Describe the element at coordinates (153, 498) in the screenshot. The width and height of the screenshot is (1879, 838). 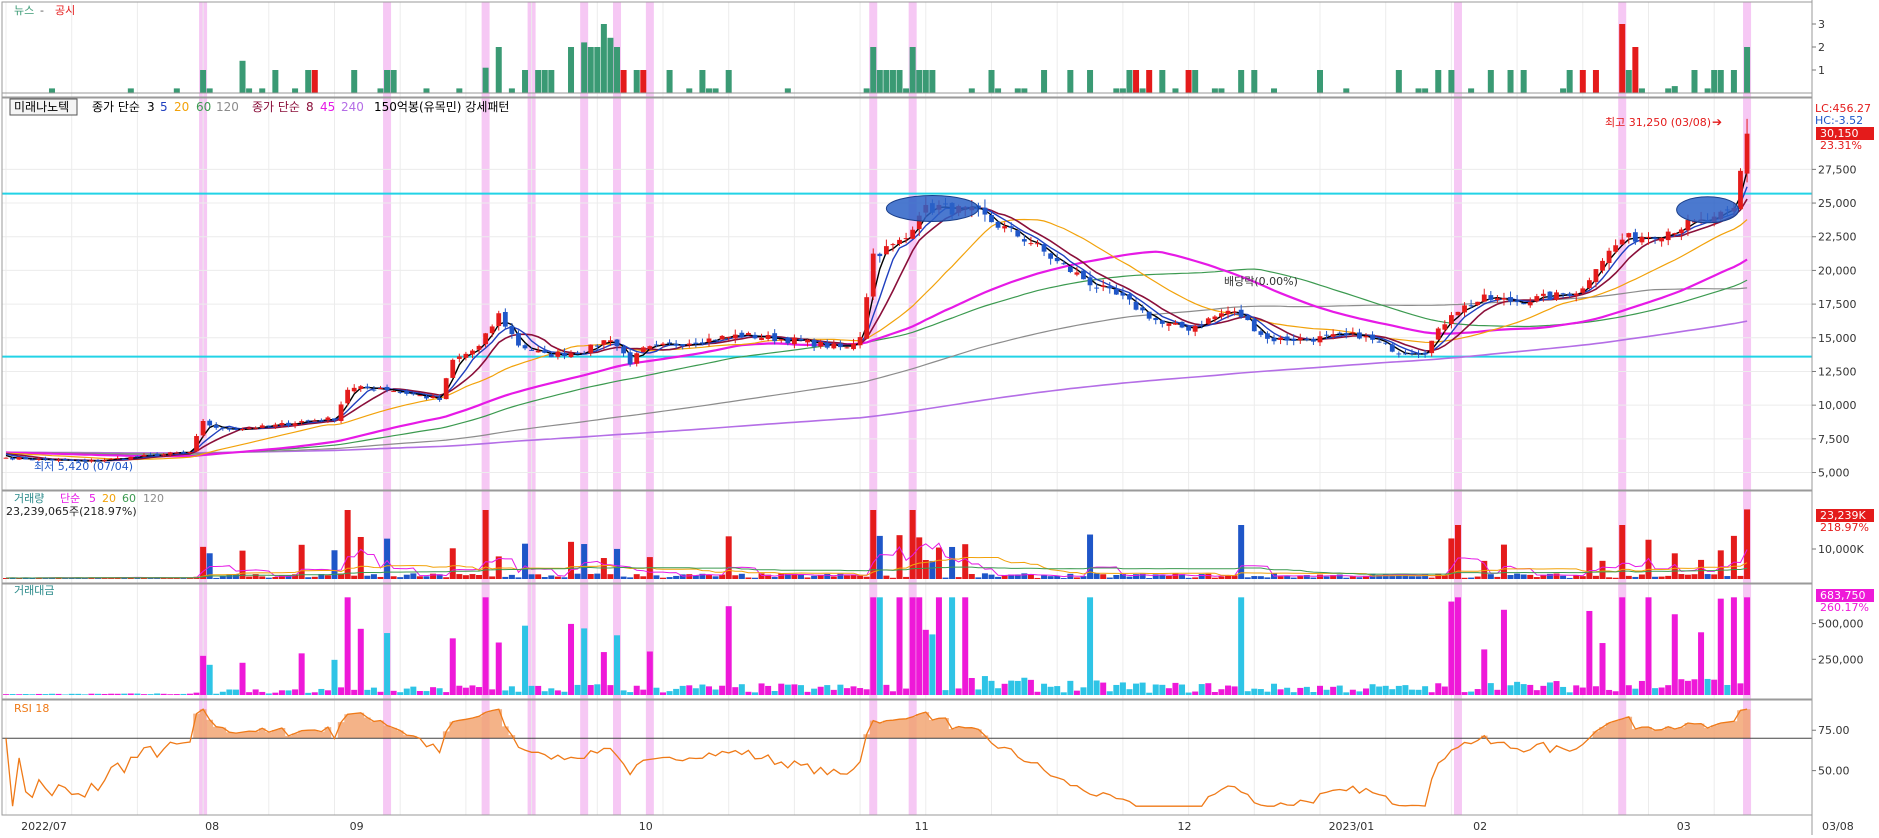
I see `volume-ma120-legend: 120` at that location.